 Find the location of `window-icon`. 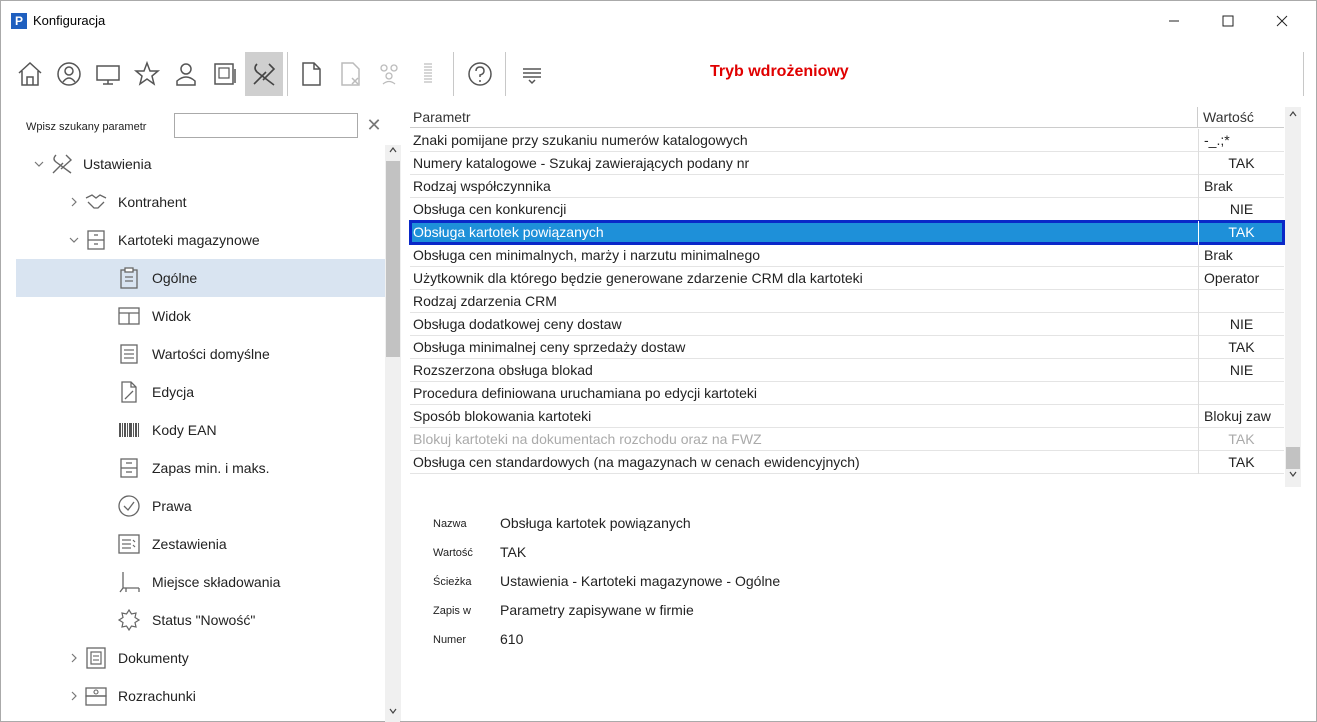

window-icon is located at coordinates (129, 316).